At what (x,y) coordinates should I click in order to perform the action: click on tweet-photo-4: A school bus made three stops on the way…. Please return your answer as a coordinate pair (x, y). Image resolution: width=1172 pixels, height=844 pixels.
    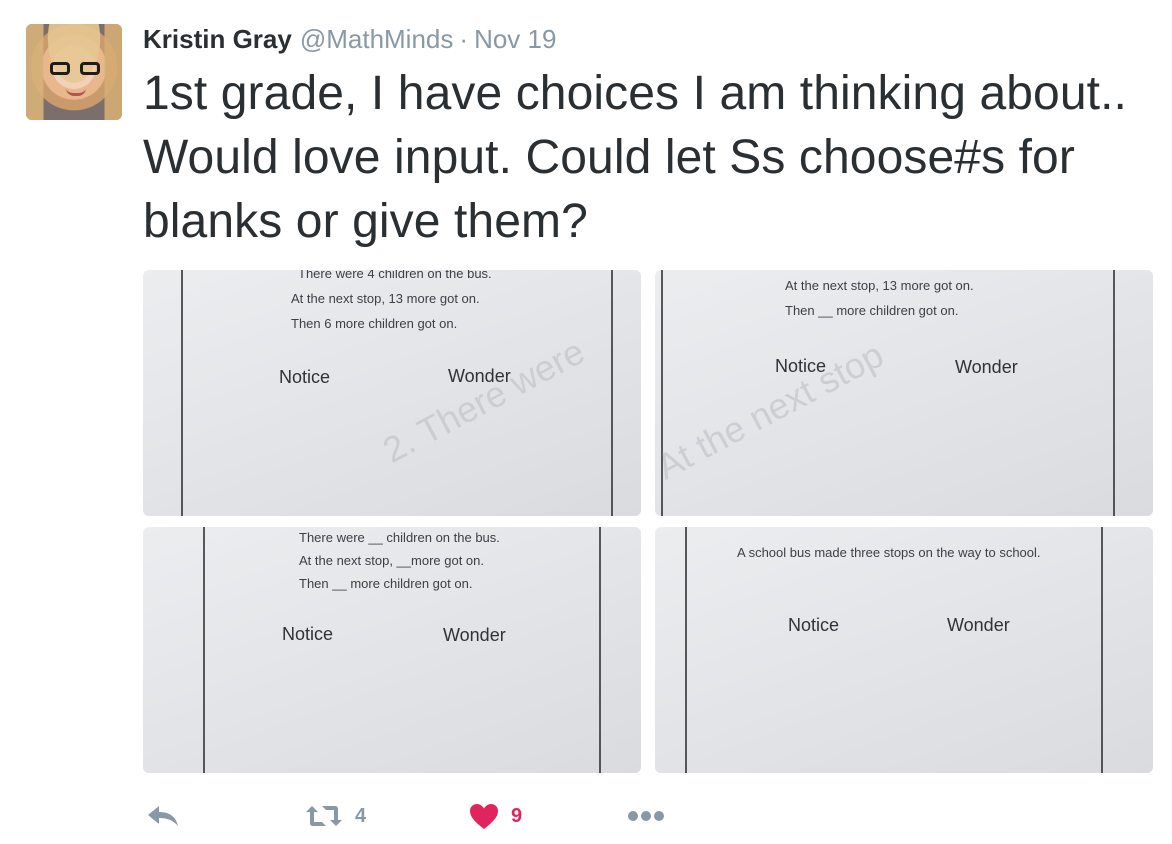
    Looking at the image, I should click on (904, 650).